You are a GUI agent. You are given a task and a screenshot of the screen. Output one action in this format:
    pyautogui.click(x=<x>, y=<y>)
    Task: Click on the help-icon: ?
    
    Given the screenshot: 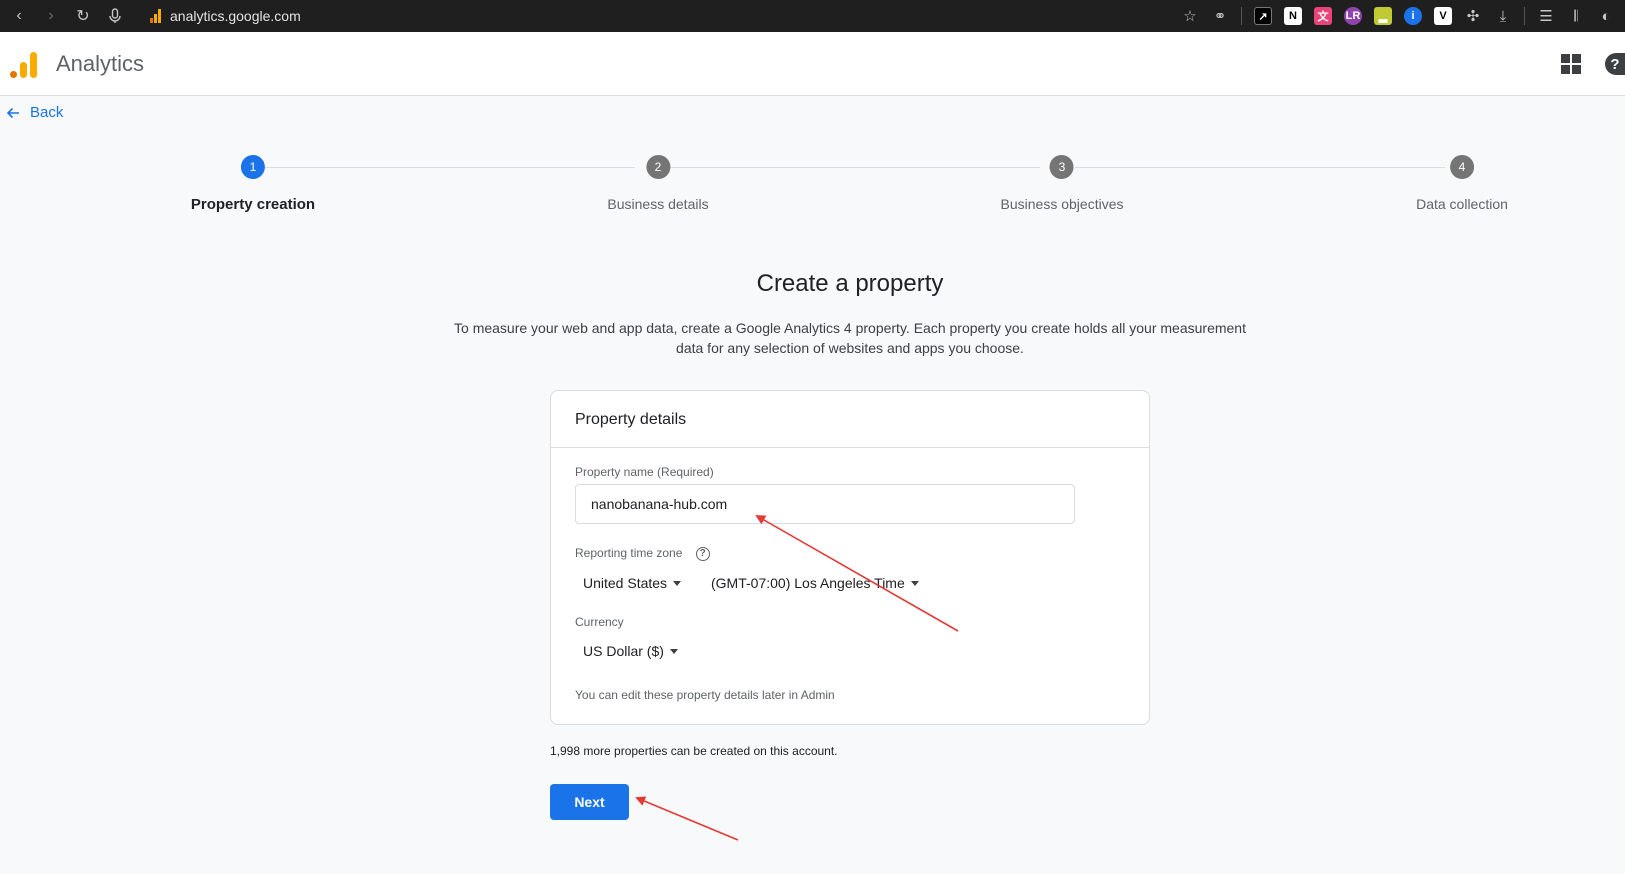 What is the action you would take?
    pyautogui.click(x=1615, y=64)
    